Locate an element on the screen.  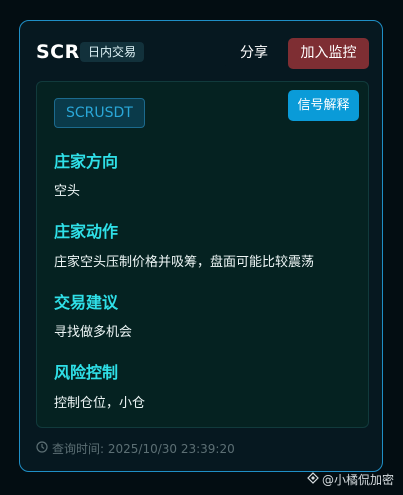
signal-explain-button: 信号解释 is located at coordinates (323, 105).